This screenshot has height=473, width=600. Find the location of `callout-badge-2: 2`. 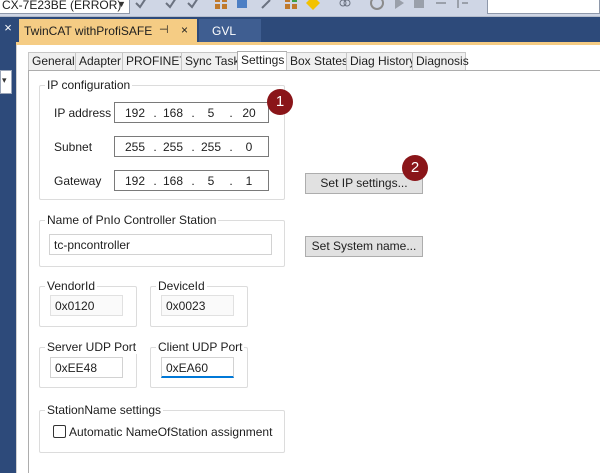

callout-badge-2: 2 is located at coordinates (415, 168).